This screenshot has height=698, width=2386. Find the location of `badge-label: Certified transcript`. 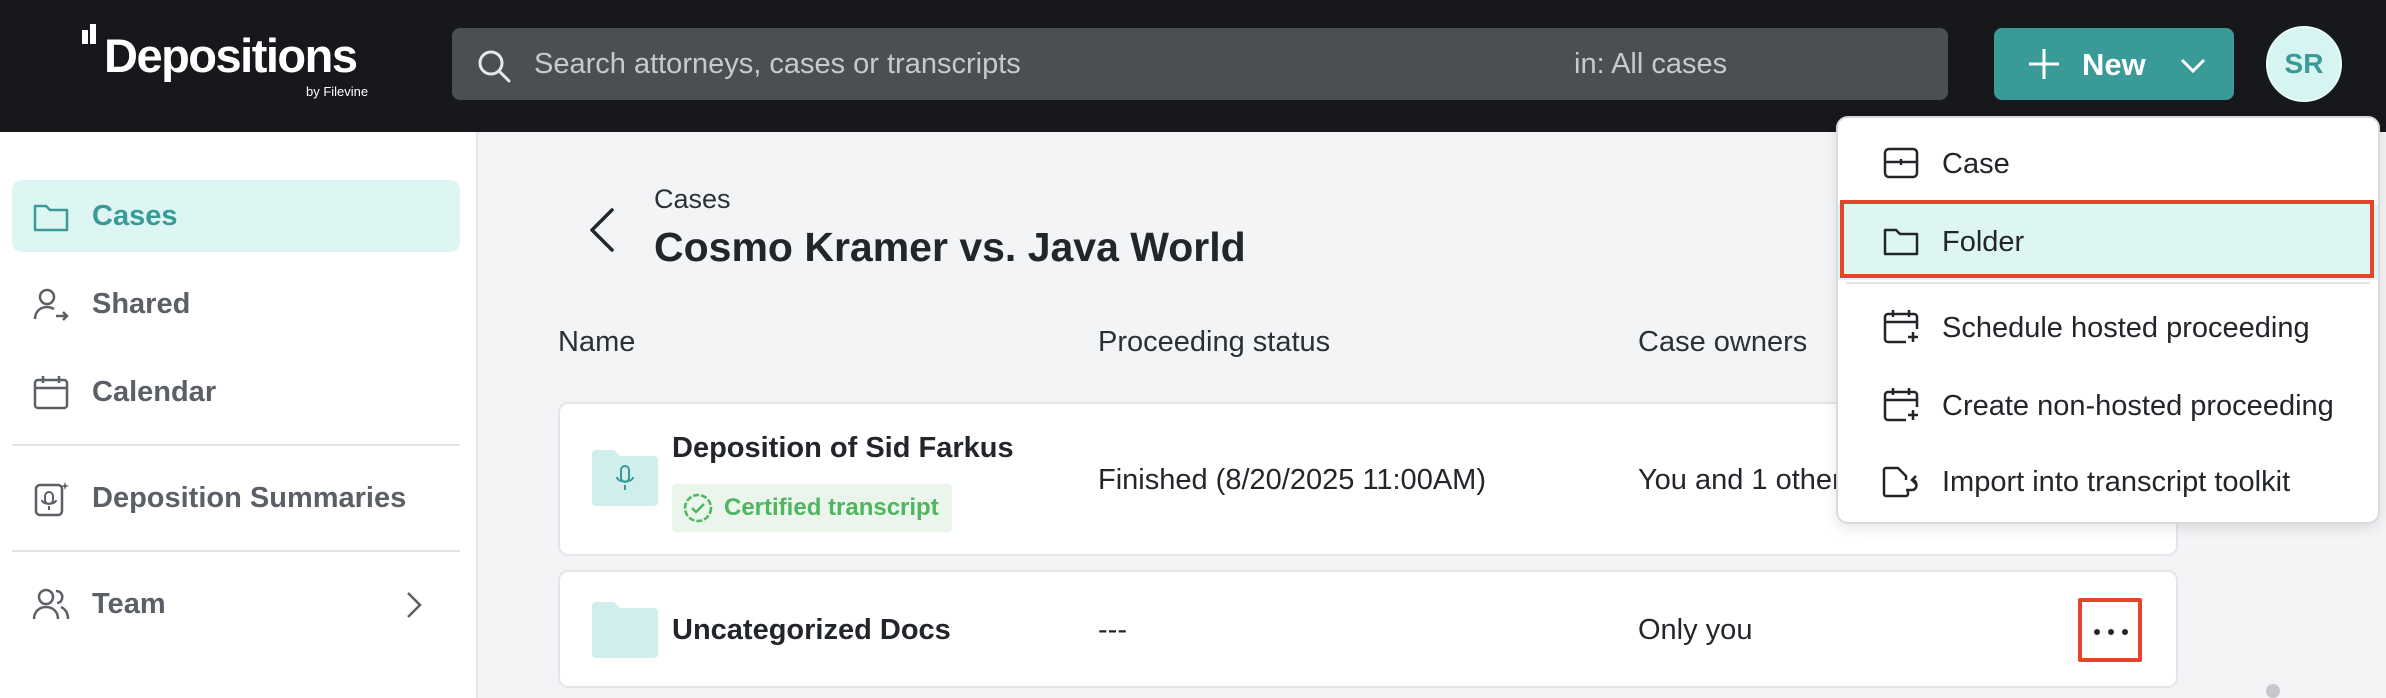

badge-label: Certified transcript is located at coordinates (831, 507).